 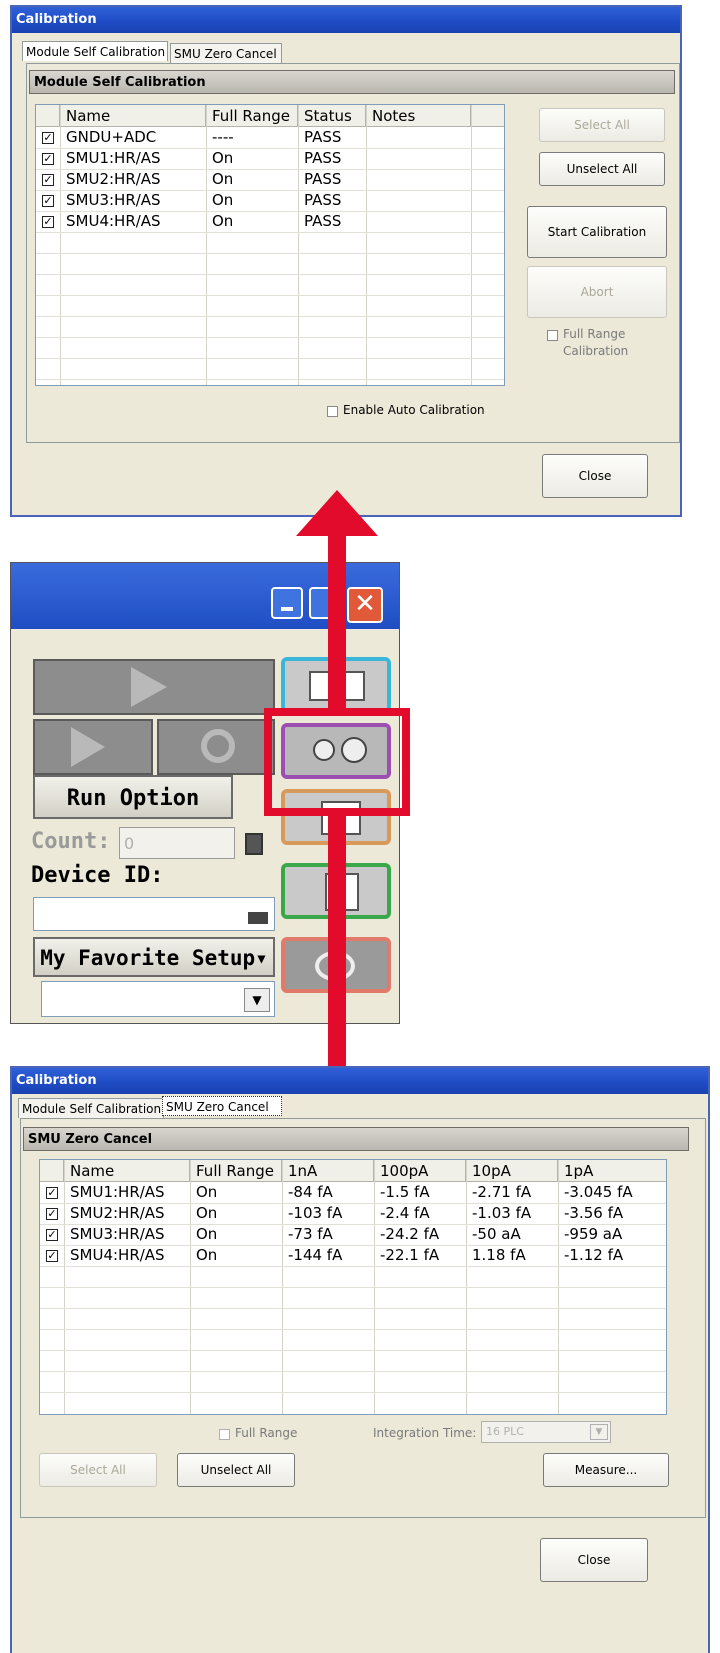 I want to click on full-range-calibration-label: Calibration, so click(x=596, y=351).